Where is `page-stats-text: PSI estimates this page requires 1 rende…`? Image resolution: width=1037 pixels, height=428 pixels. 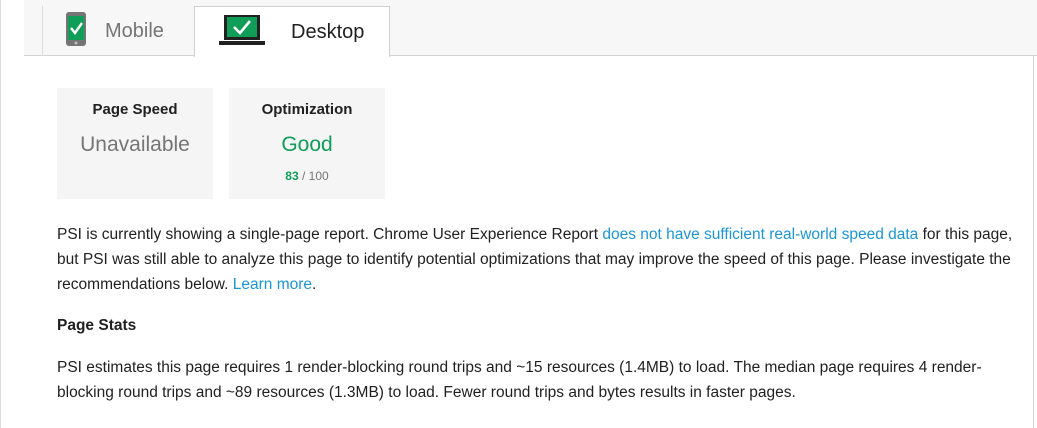
page-stats-text: PSI estimates this page requires 1 rende… is located at coordinates (519, 380).